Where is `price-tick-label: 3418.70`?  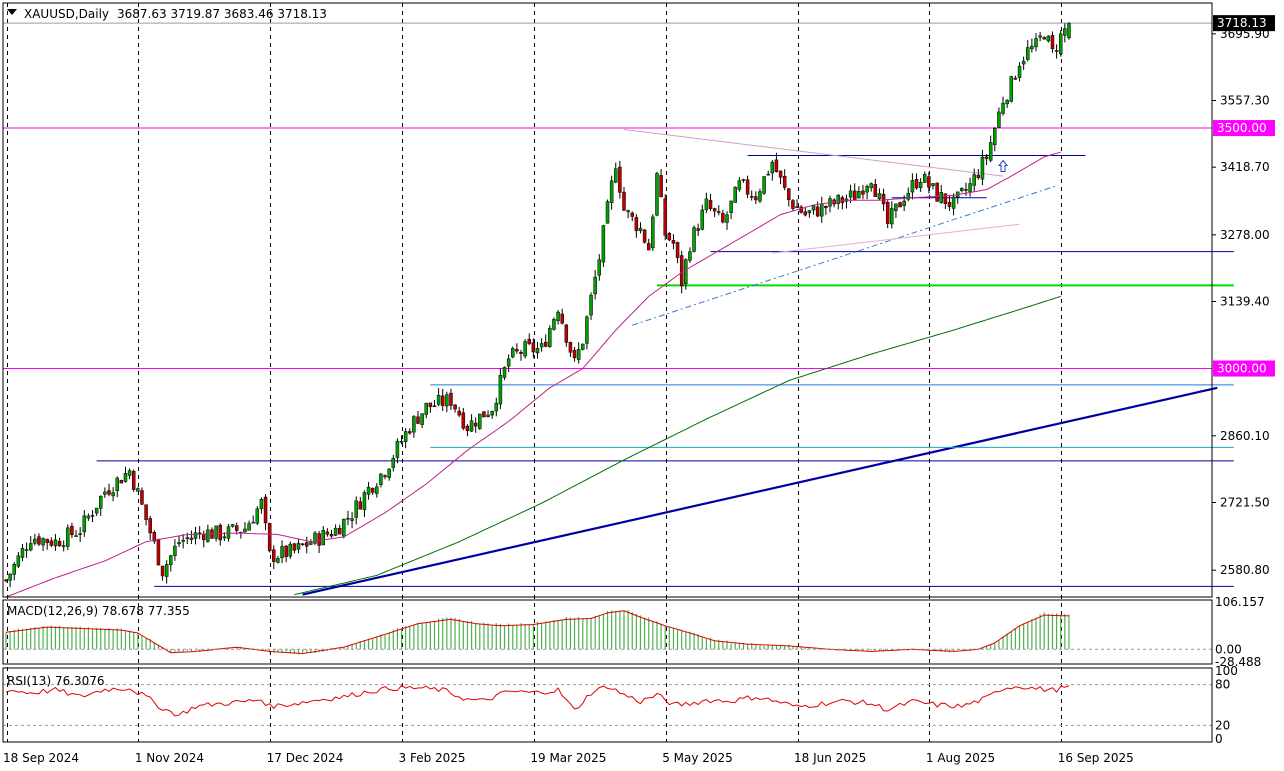
price-tick-label: 3418.70 is located at coordinates (1245, 167).